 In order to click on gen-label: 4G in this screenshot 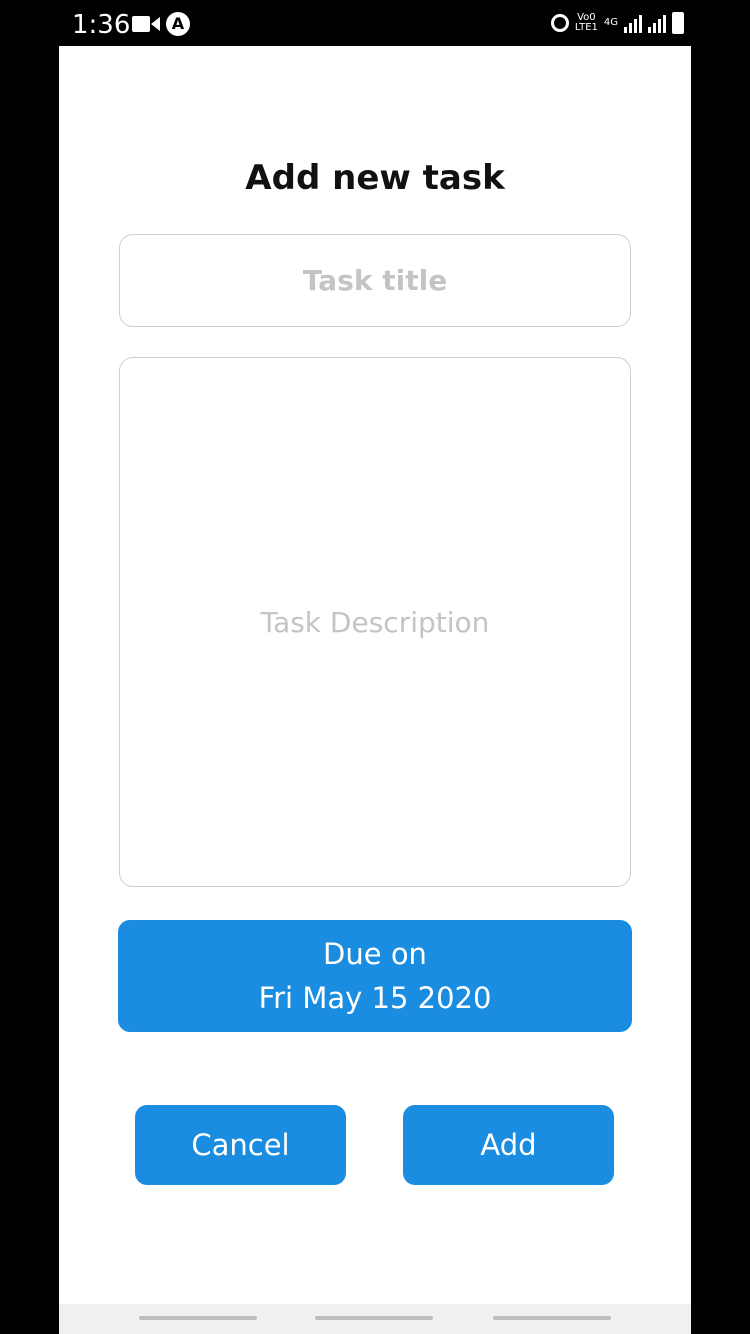, I will do `click(610, 22)`.